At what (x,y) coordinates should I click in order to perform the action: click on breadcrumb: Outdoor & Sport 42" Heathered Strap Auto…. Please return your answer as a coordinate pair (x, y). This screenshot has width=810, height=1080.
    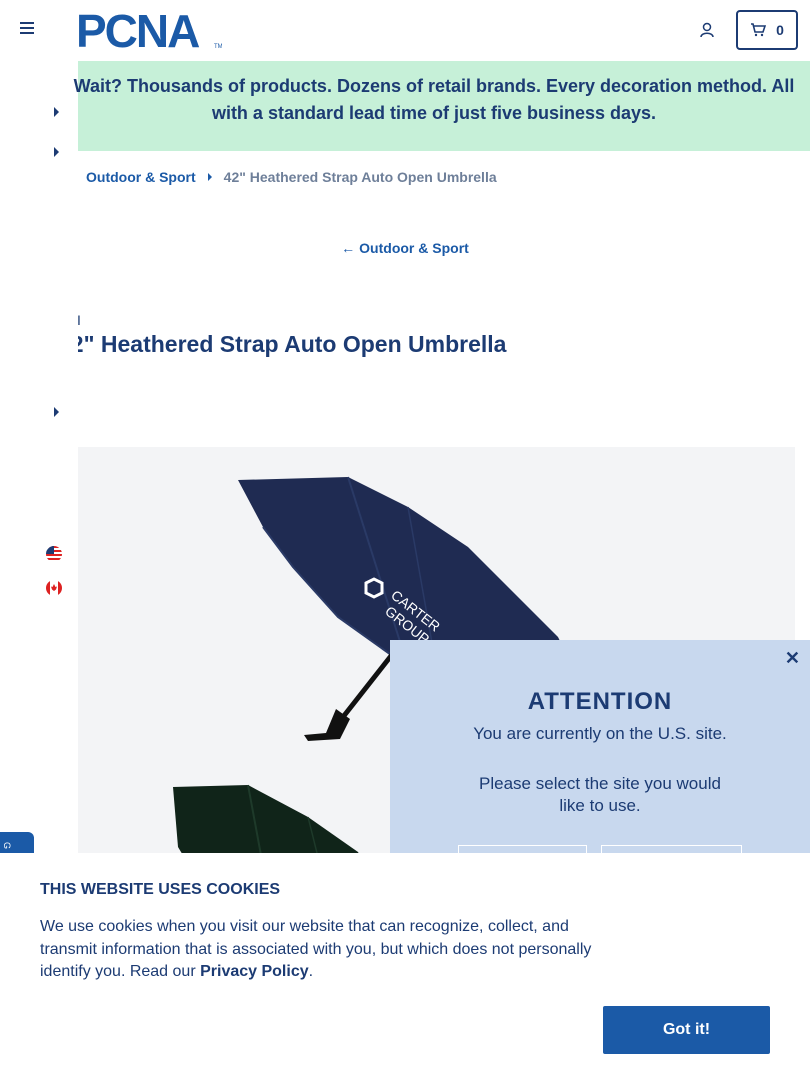
    Looking at the image, I should click on (291, 177).